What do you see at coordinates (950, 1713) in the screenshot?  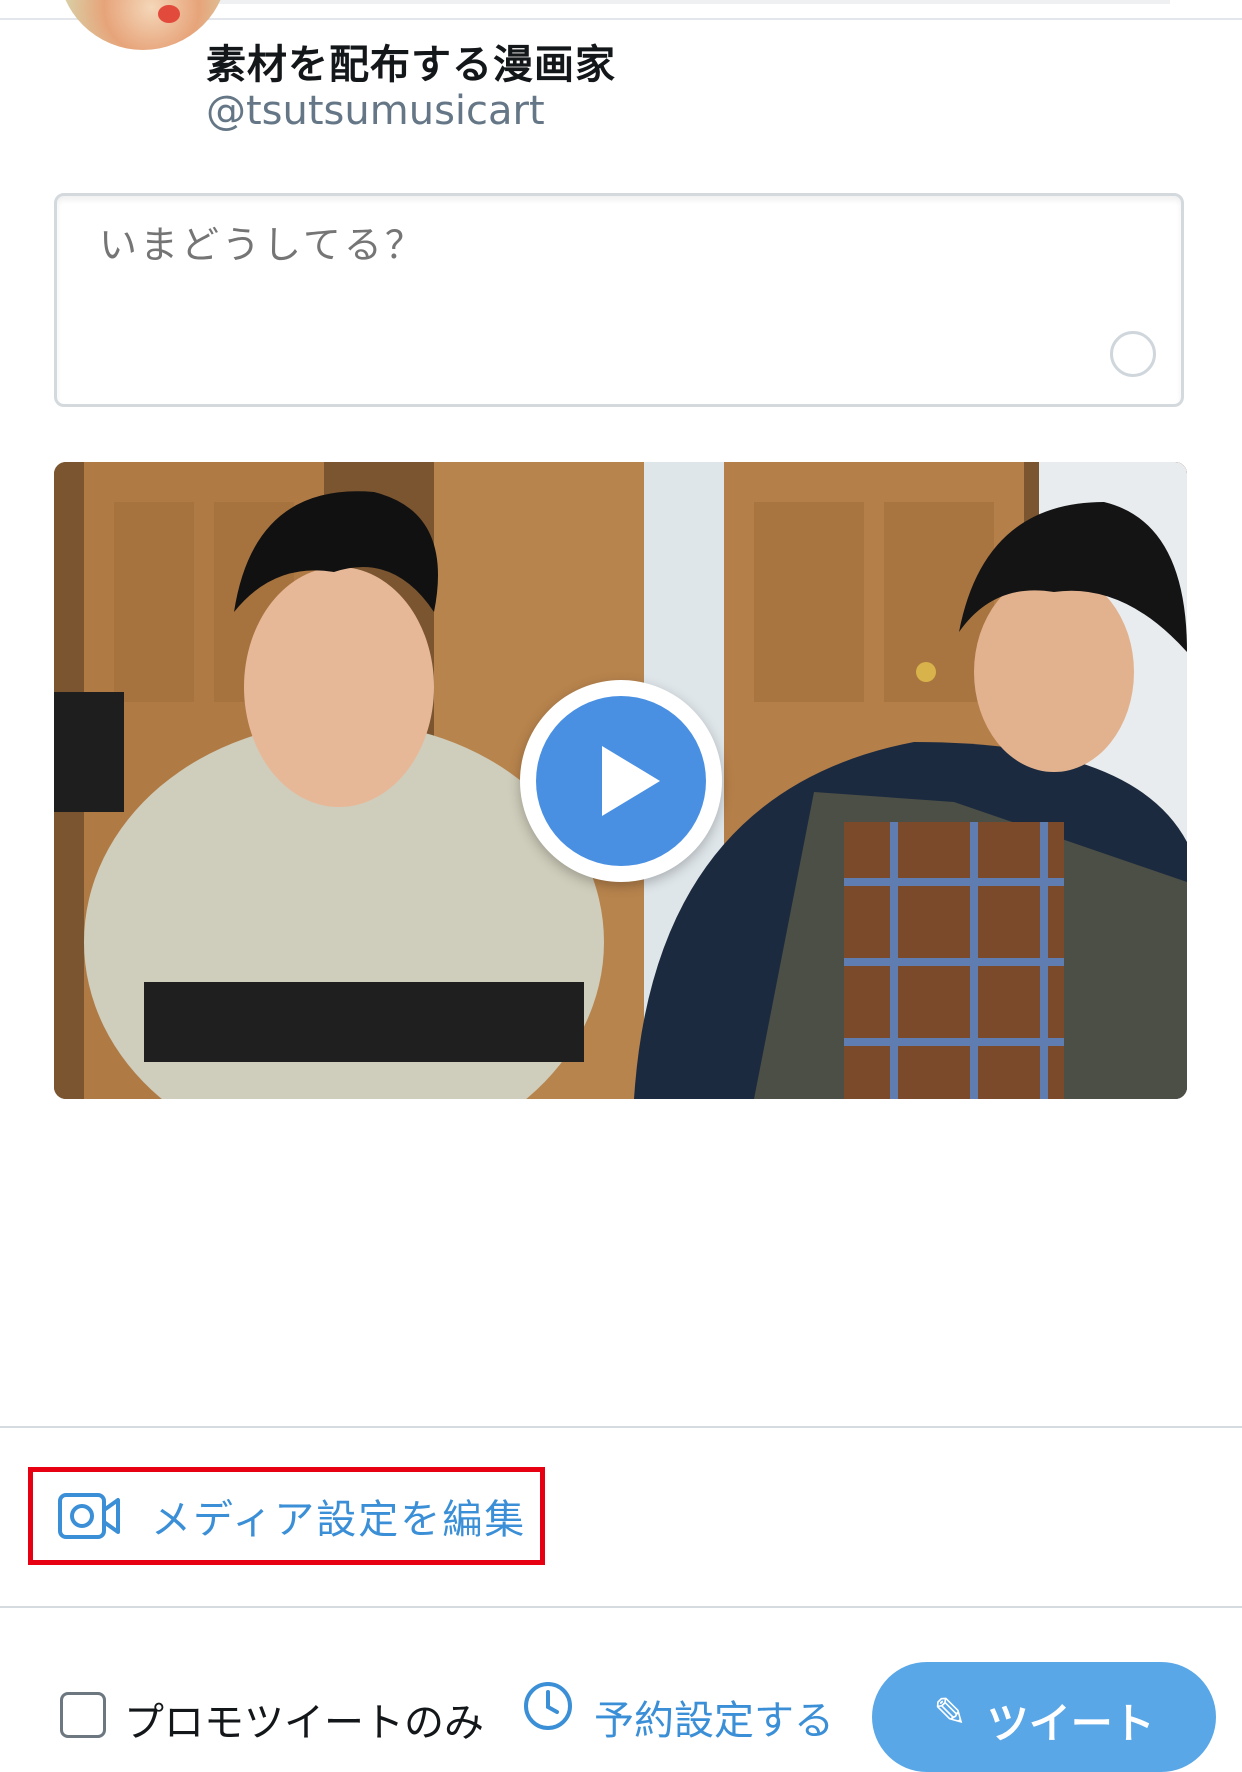 I see `compose-quill-icon: ✎` at bounding box center [950, 1713].